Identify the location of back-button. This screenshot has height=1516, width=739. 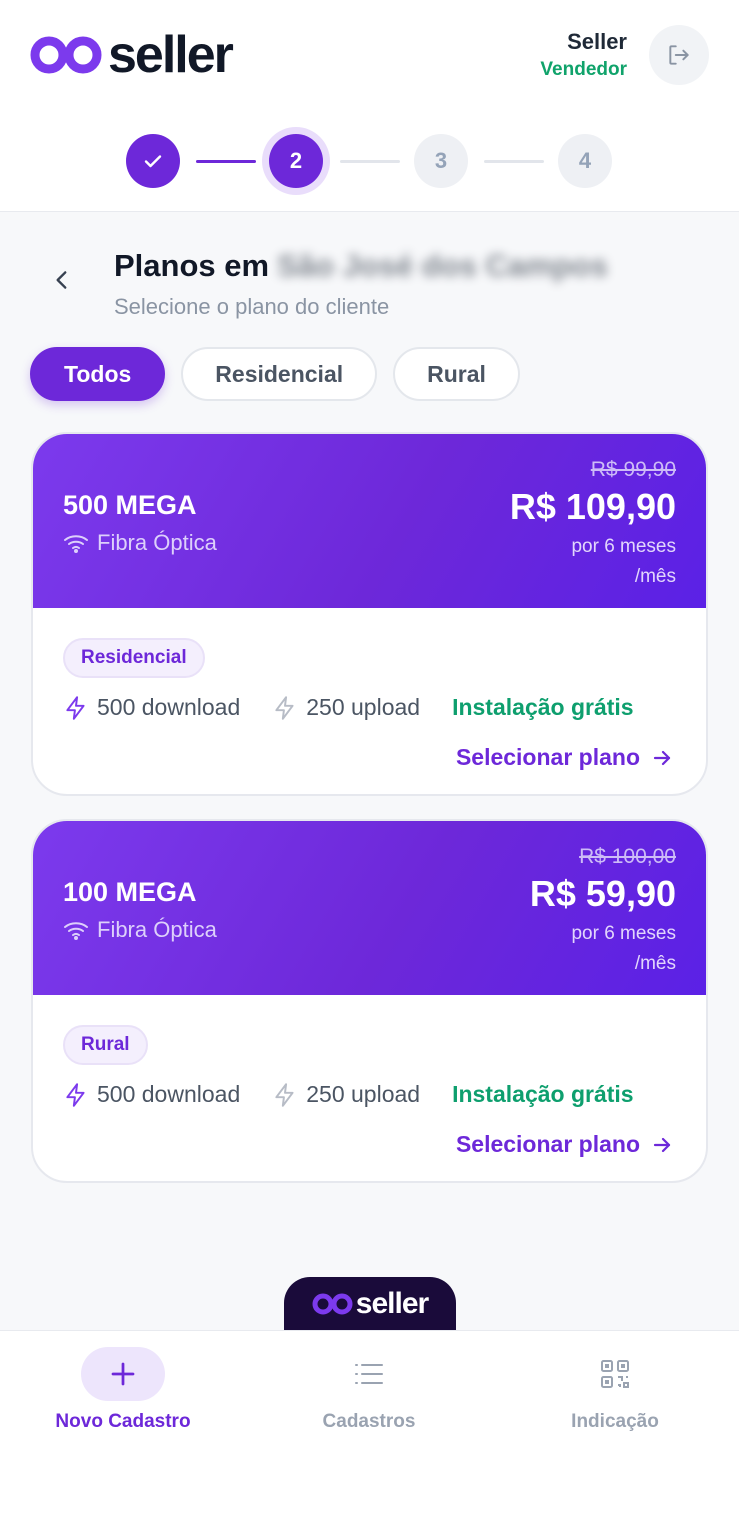
(62, 280).